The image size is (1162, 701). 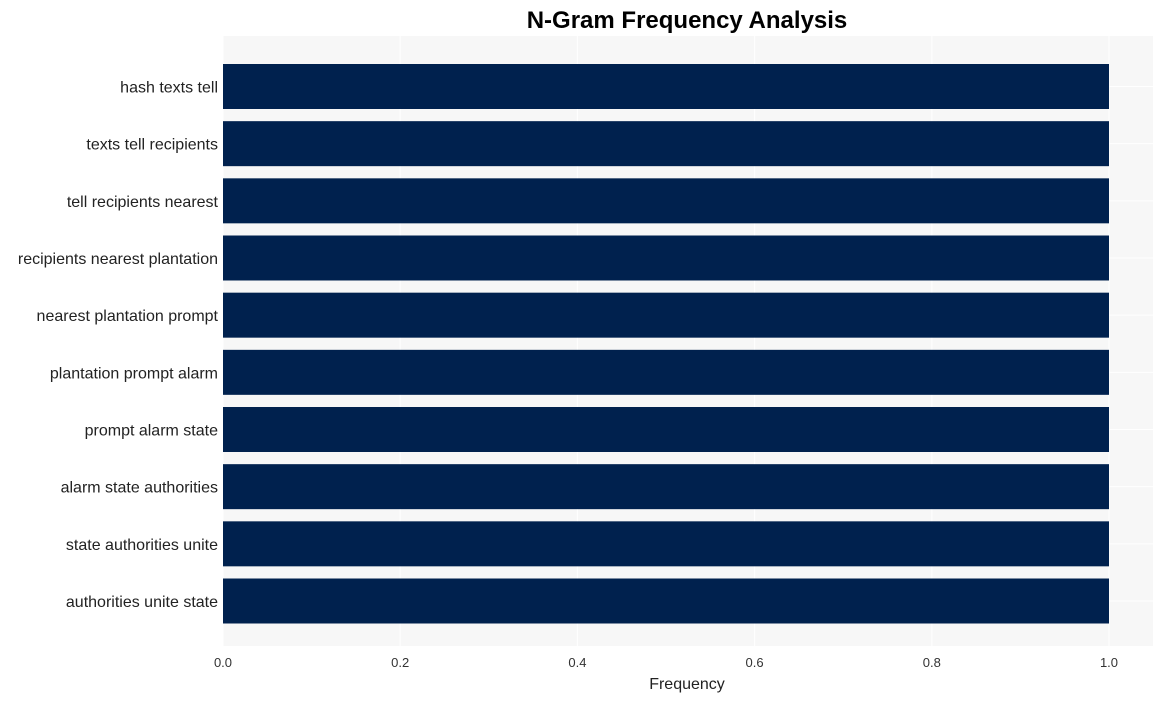 I want to click on x-tick-label: 1.0, so click(x=1109, y=662).